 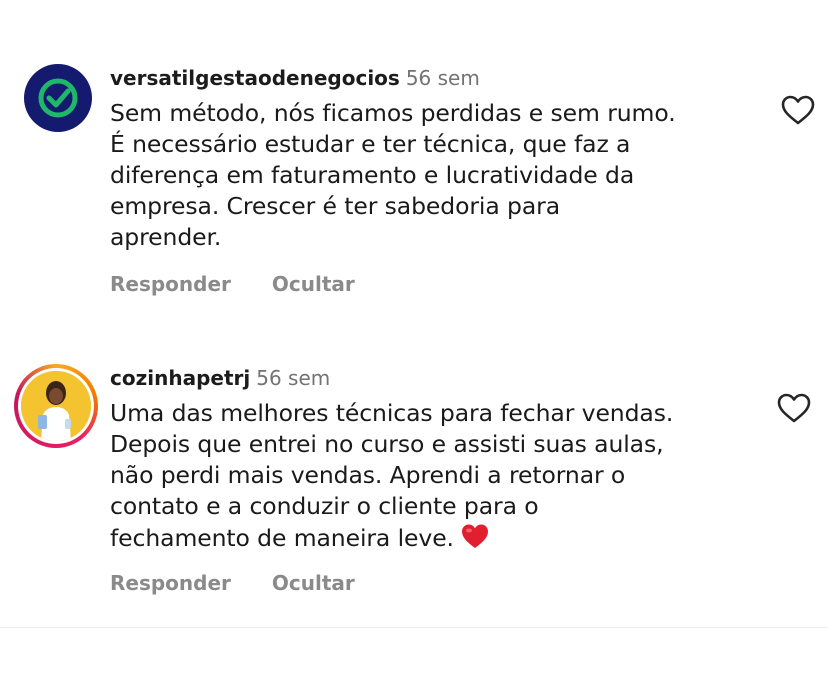 What do you see at coordinates (255, 78) in the screenshot?
I see `username: versatilgestaodenegocios` at bounding box center [255, 78].